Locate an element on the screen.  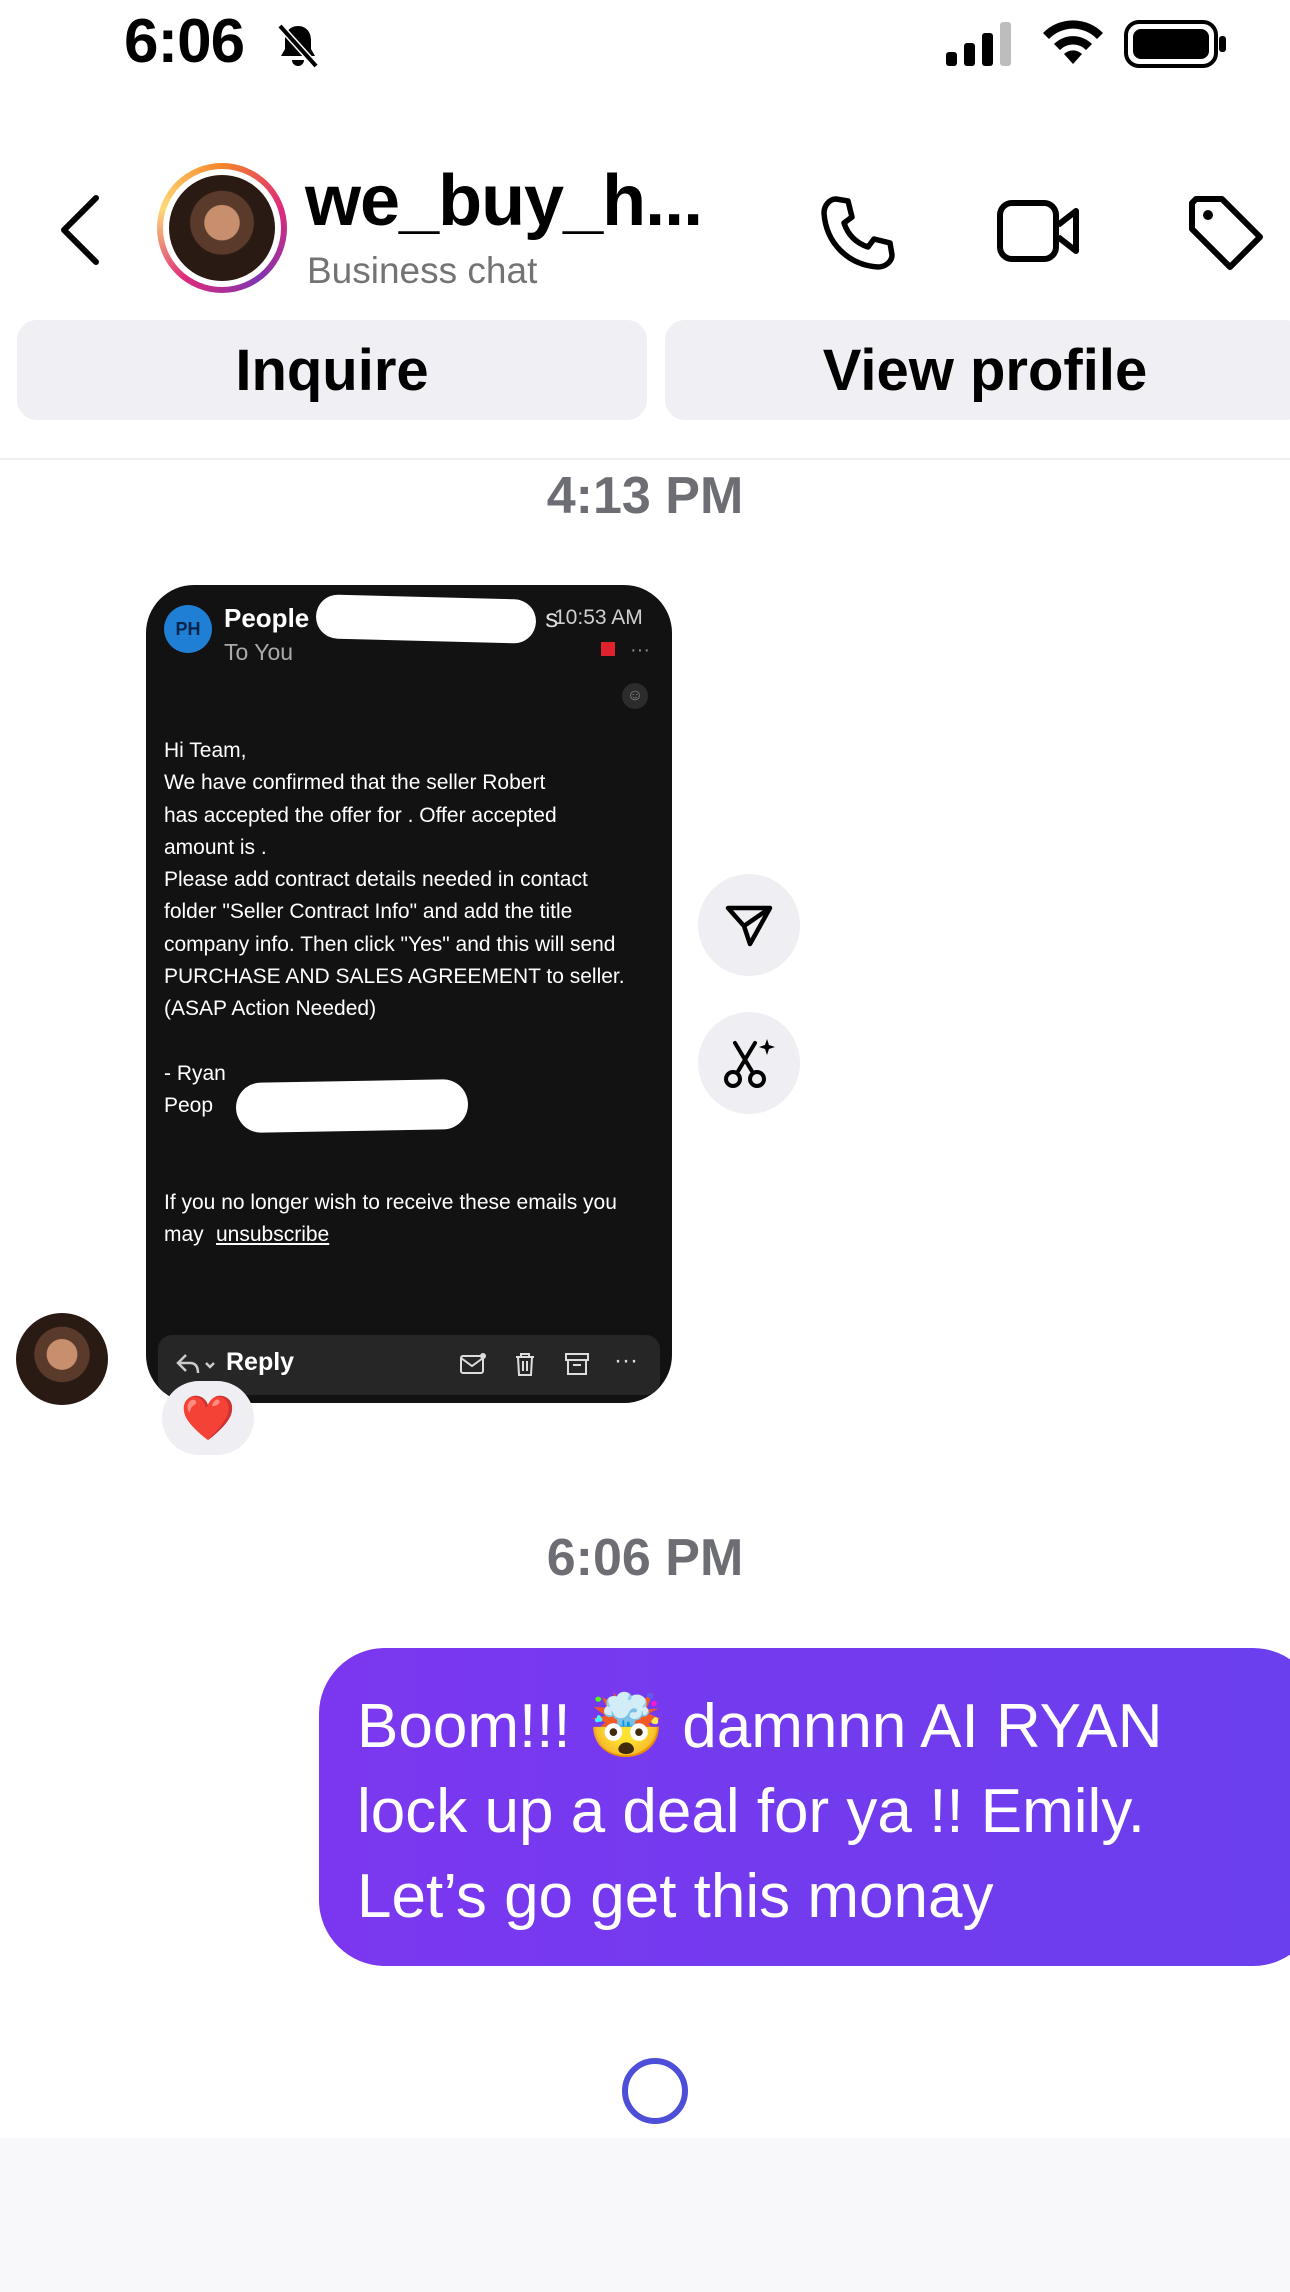
avatar-photo is located at coordinates (222, 228).